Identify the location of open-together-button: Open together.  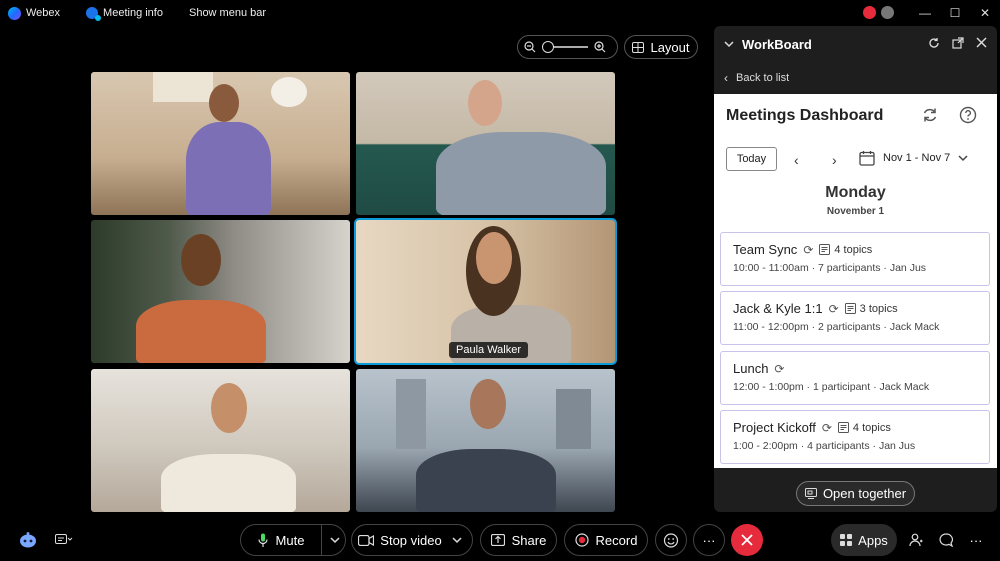
(855, 493).